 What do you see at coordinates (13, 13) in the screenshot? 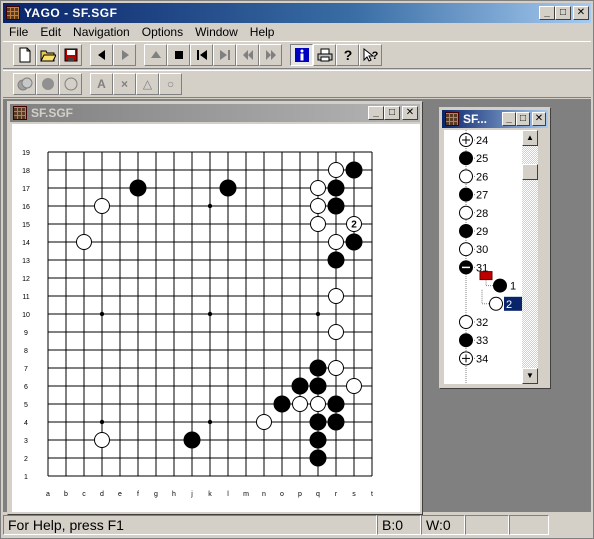
I see `yago-app-icon` at bounding box center [13, 13].